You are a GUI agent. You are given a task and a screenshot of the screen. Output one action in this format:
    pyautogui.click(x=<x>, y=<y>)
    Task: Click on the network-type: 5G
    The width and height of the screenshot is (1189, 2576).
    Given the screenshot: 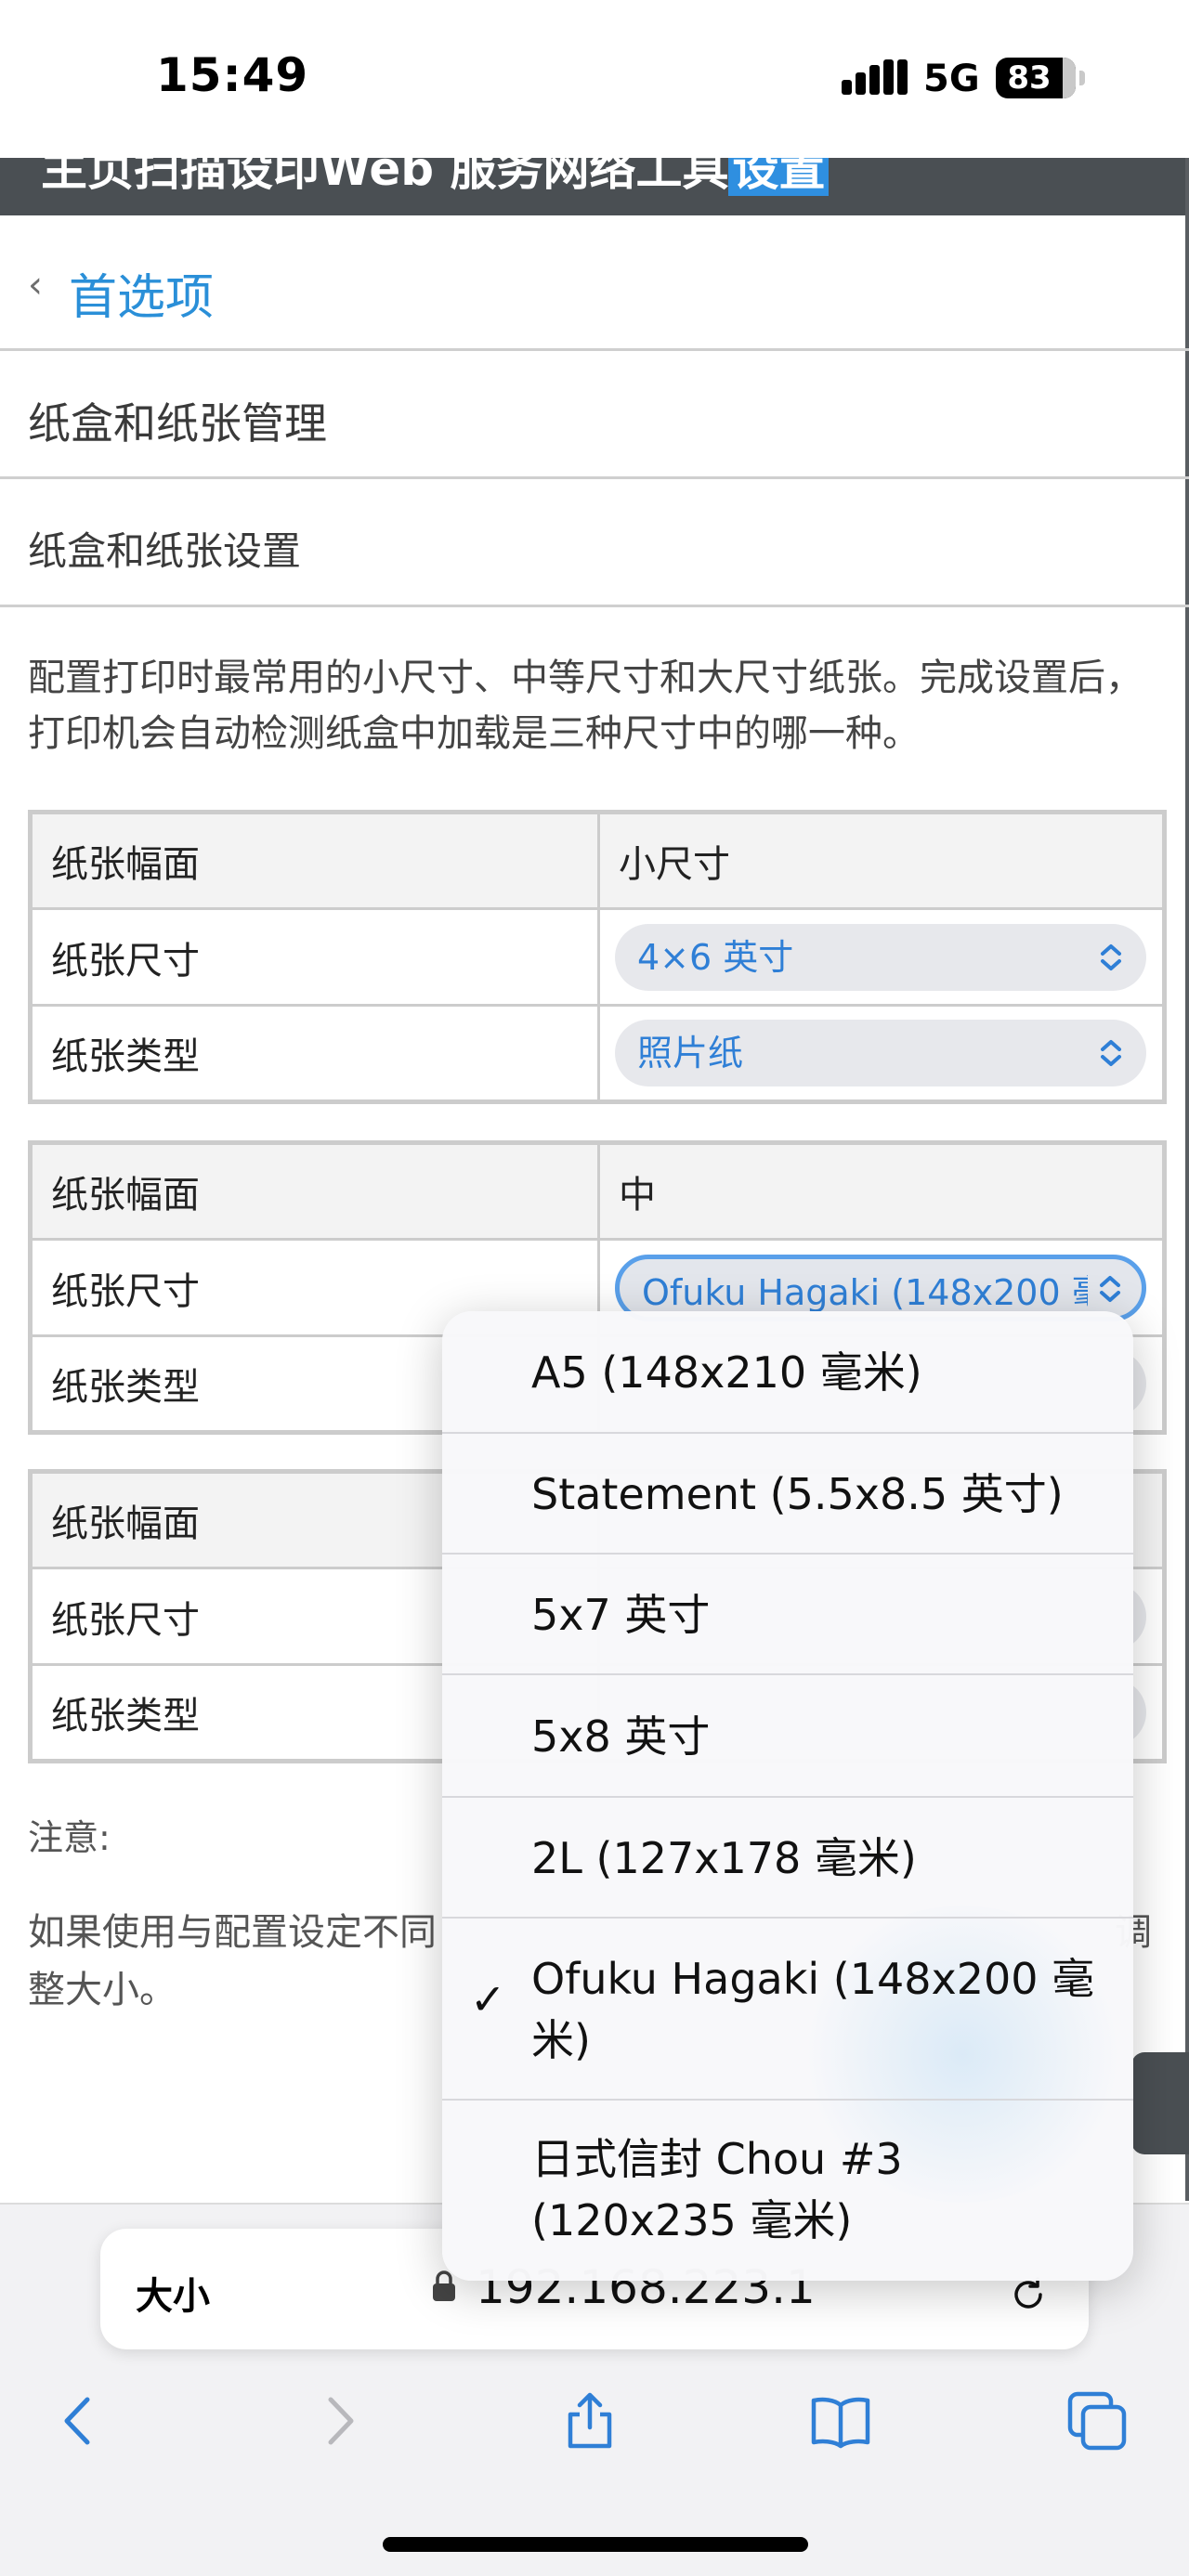 What is the action you would take?
    pyautogui.click(x=952, y=79)
    